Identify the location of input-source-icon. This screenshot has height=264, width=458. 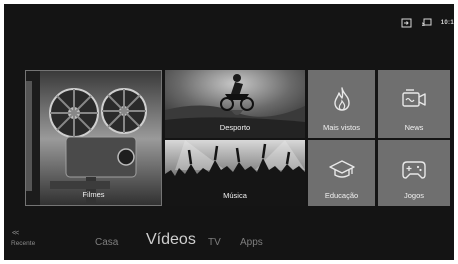
(406, 23).